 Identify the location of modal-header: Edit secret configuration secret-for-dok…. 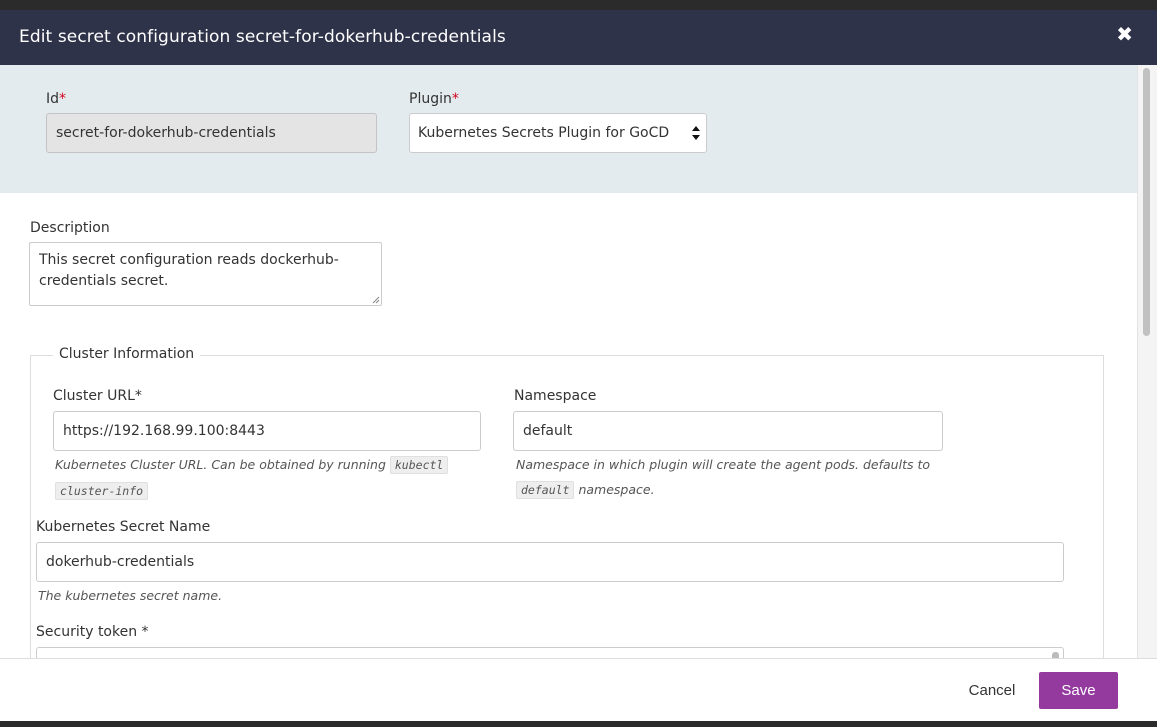
(578, 37).